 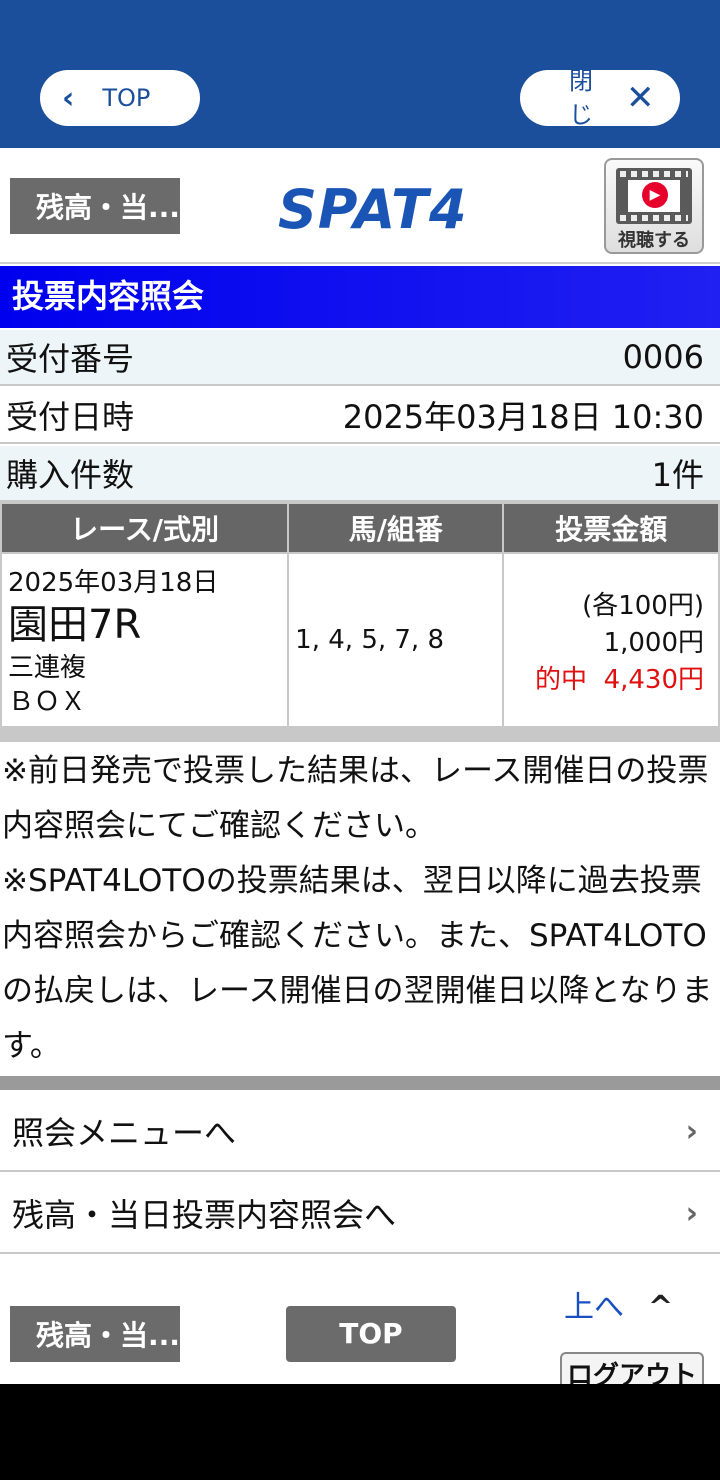 I want to click on close-button: 閉じる ✕, so click(x=600, y=98).